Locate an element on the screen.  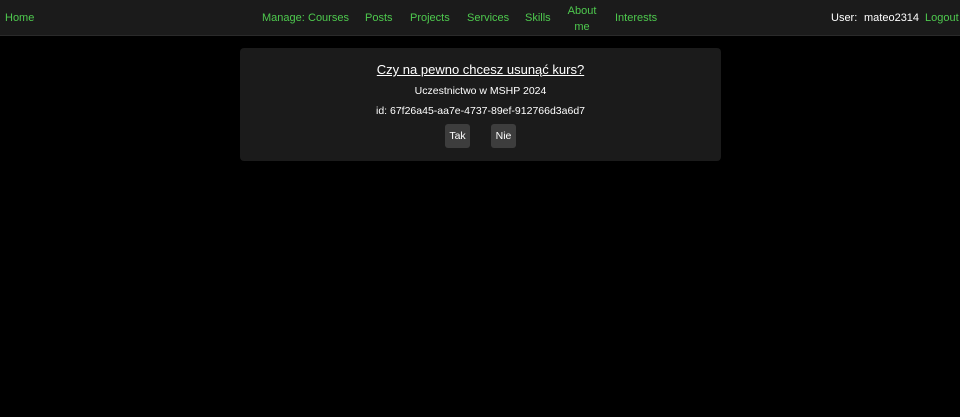
nav-skills-link: Skills is located at coordinates (538, 18).